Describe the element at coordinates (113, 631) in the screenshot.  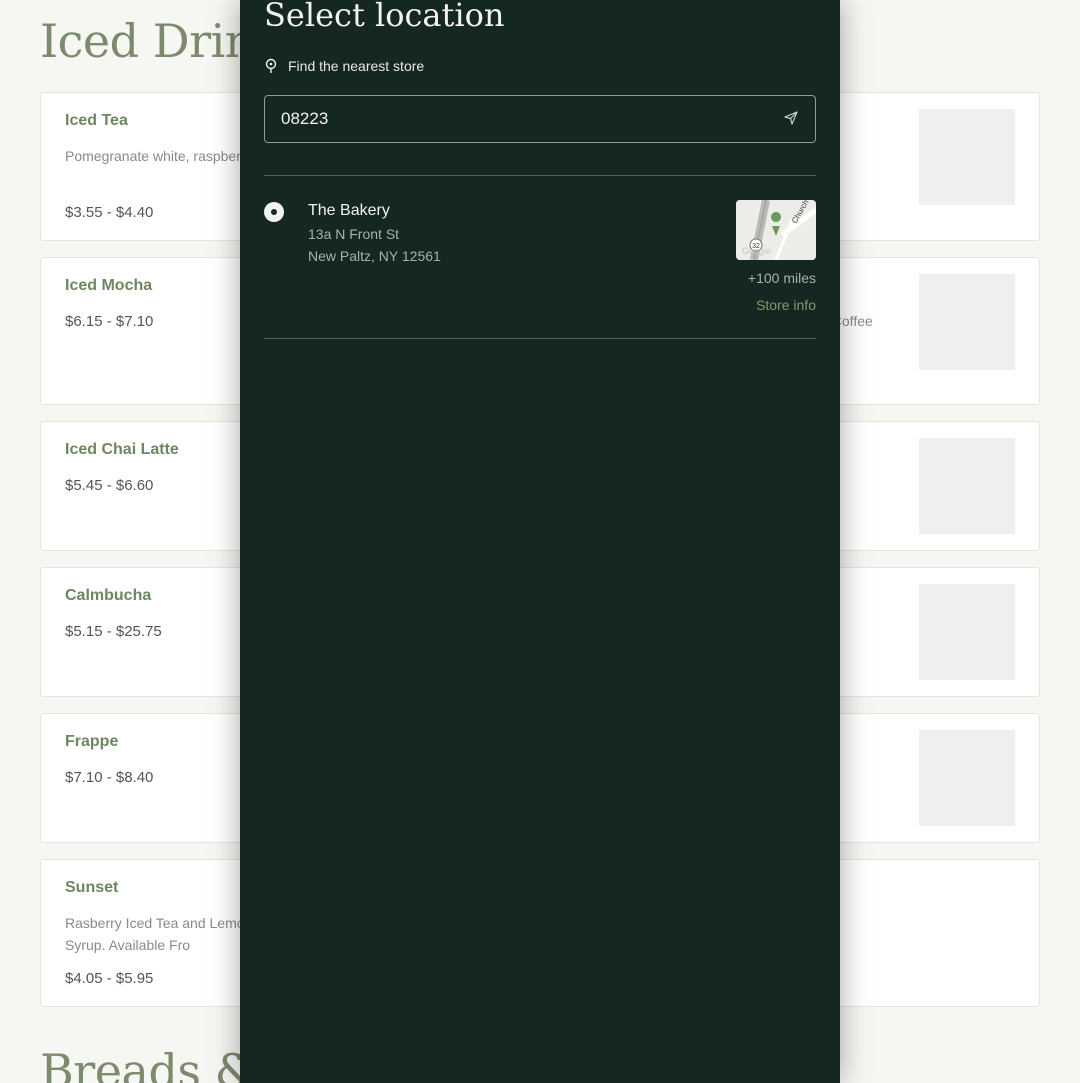
I see `card-price: $5.15 - $25.75` at that location.